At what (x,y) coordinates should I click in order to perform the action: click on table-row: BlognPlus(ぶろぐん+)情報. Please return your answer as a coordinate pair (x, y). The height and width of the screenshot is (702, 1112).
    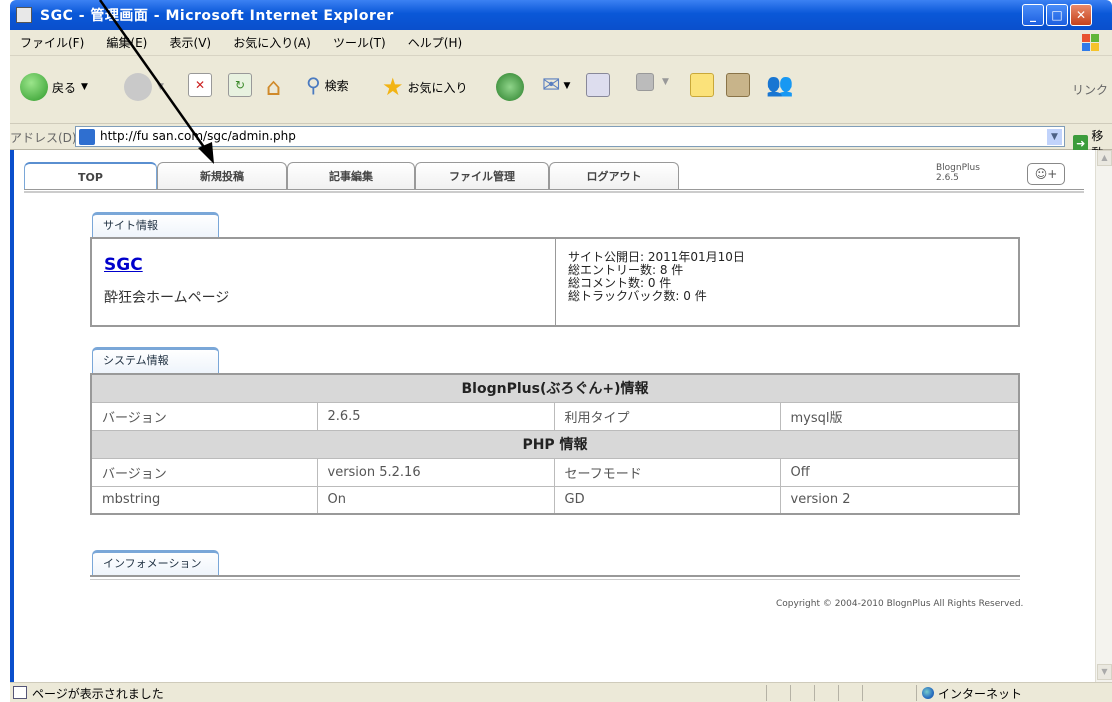
    Looking at the image, I should click on (555, 388).